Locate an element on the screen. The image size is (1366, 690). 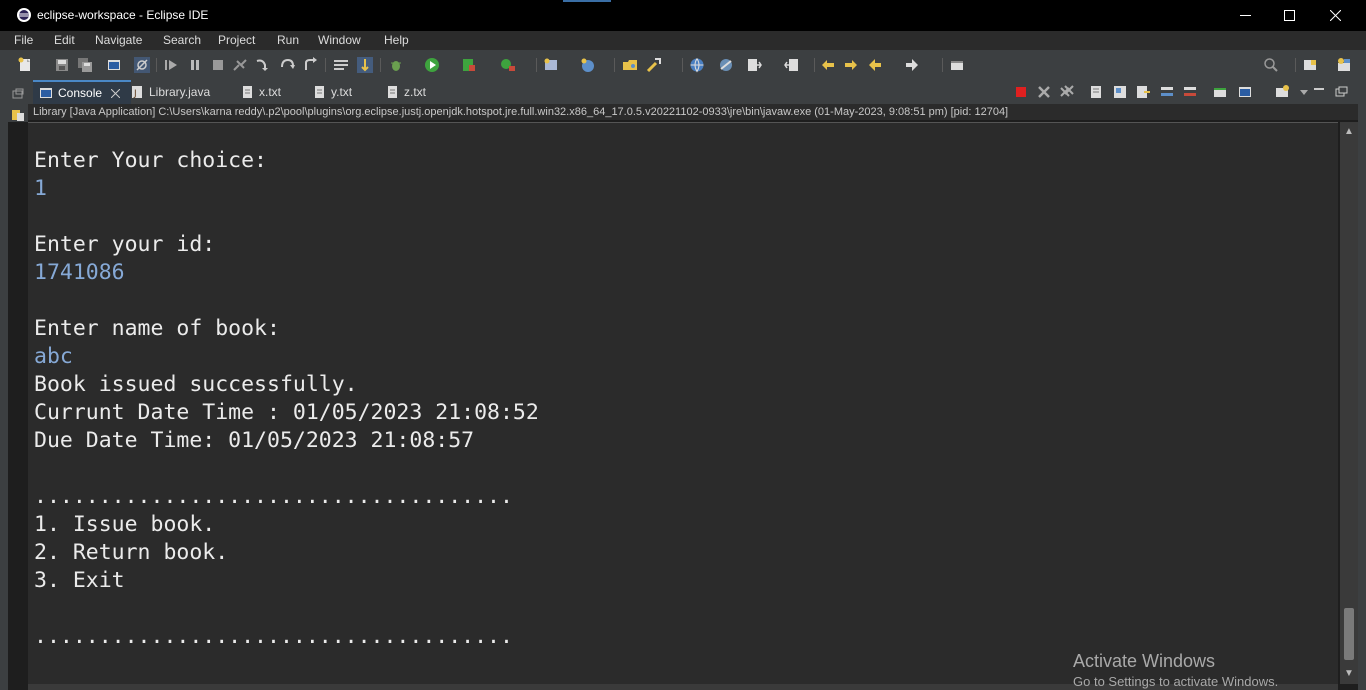
save-icon is located at coordinates (62, 65).